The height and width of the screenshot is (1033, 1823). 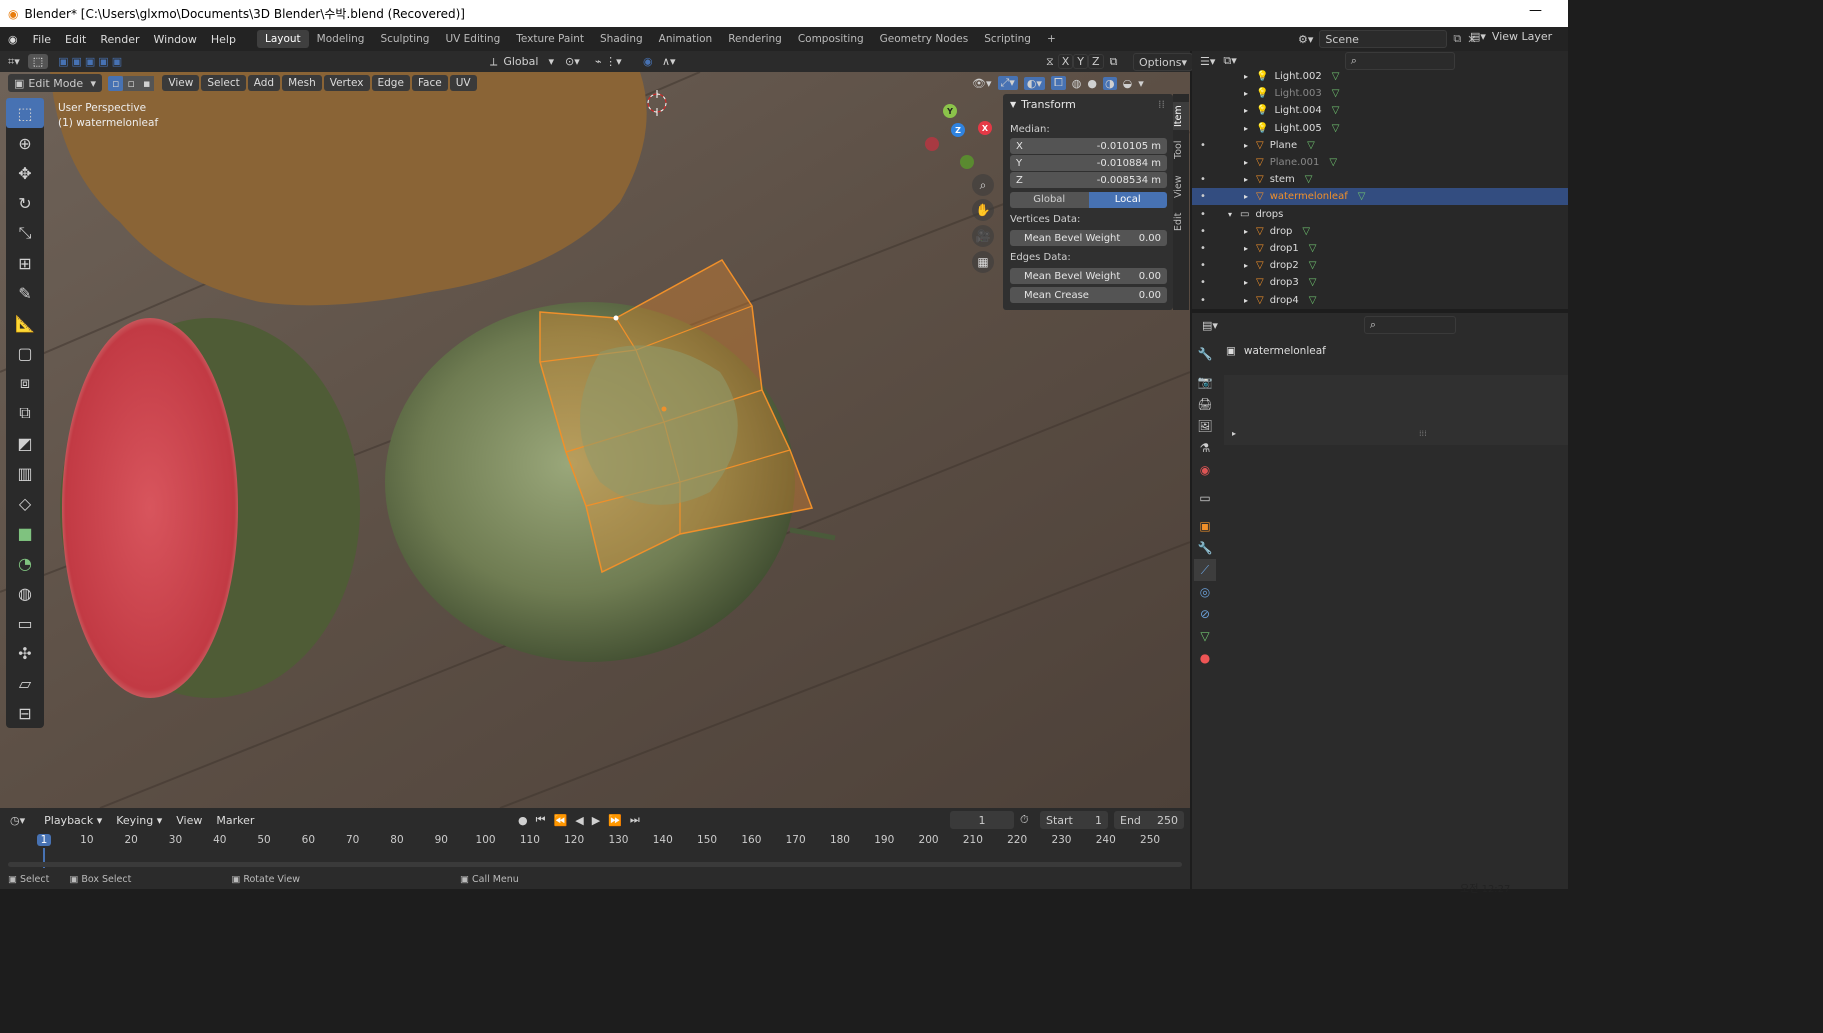 I want to click on timeline-editor-icon: ◷▾, so click(x=17, y=820).